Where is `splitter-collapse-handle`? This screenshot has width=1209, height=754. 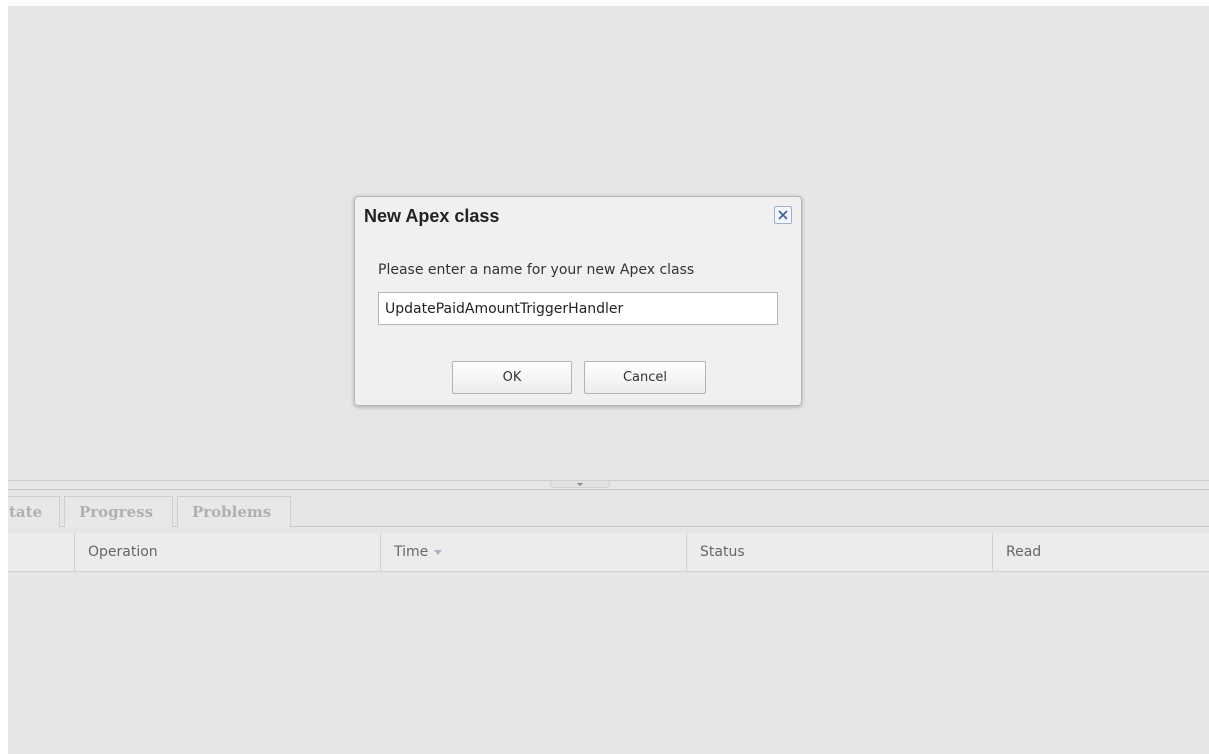 splitter-collapse-handle is located at coordinates (580, 484).